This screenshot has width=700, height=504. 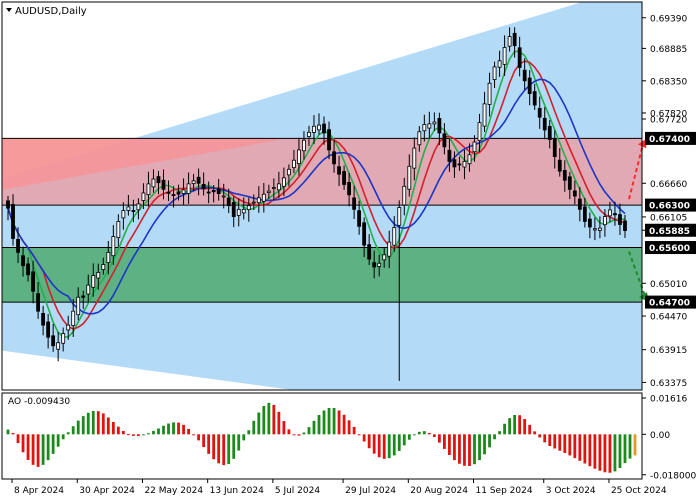 What do you see at coordinates (668, 82) in the screenshot?
I see `price-tick-label: 0.68350` at bounding box center [668, 82].